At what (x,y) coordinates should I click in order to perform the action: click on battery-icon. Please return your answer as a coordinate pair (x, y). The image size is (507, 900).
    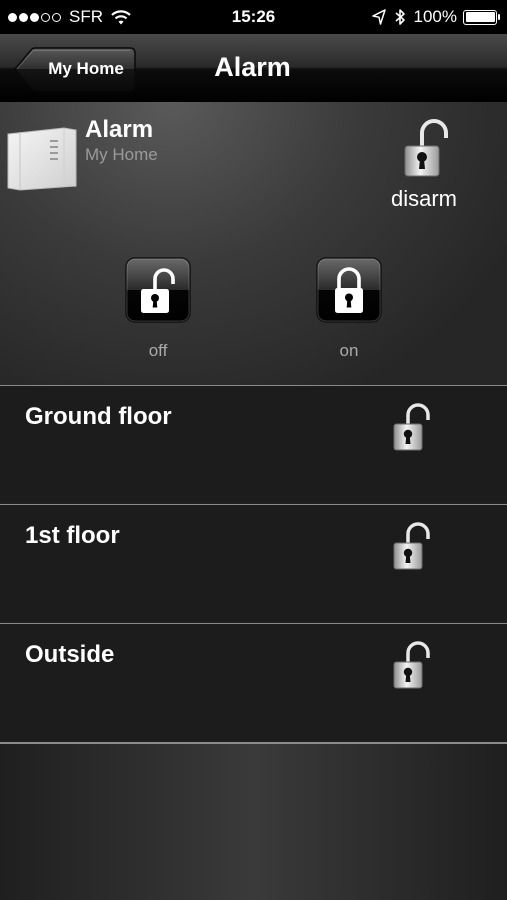
    Looking at the image, I should click on (481, 17).